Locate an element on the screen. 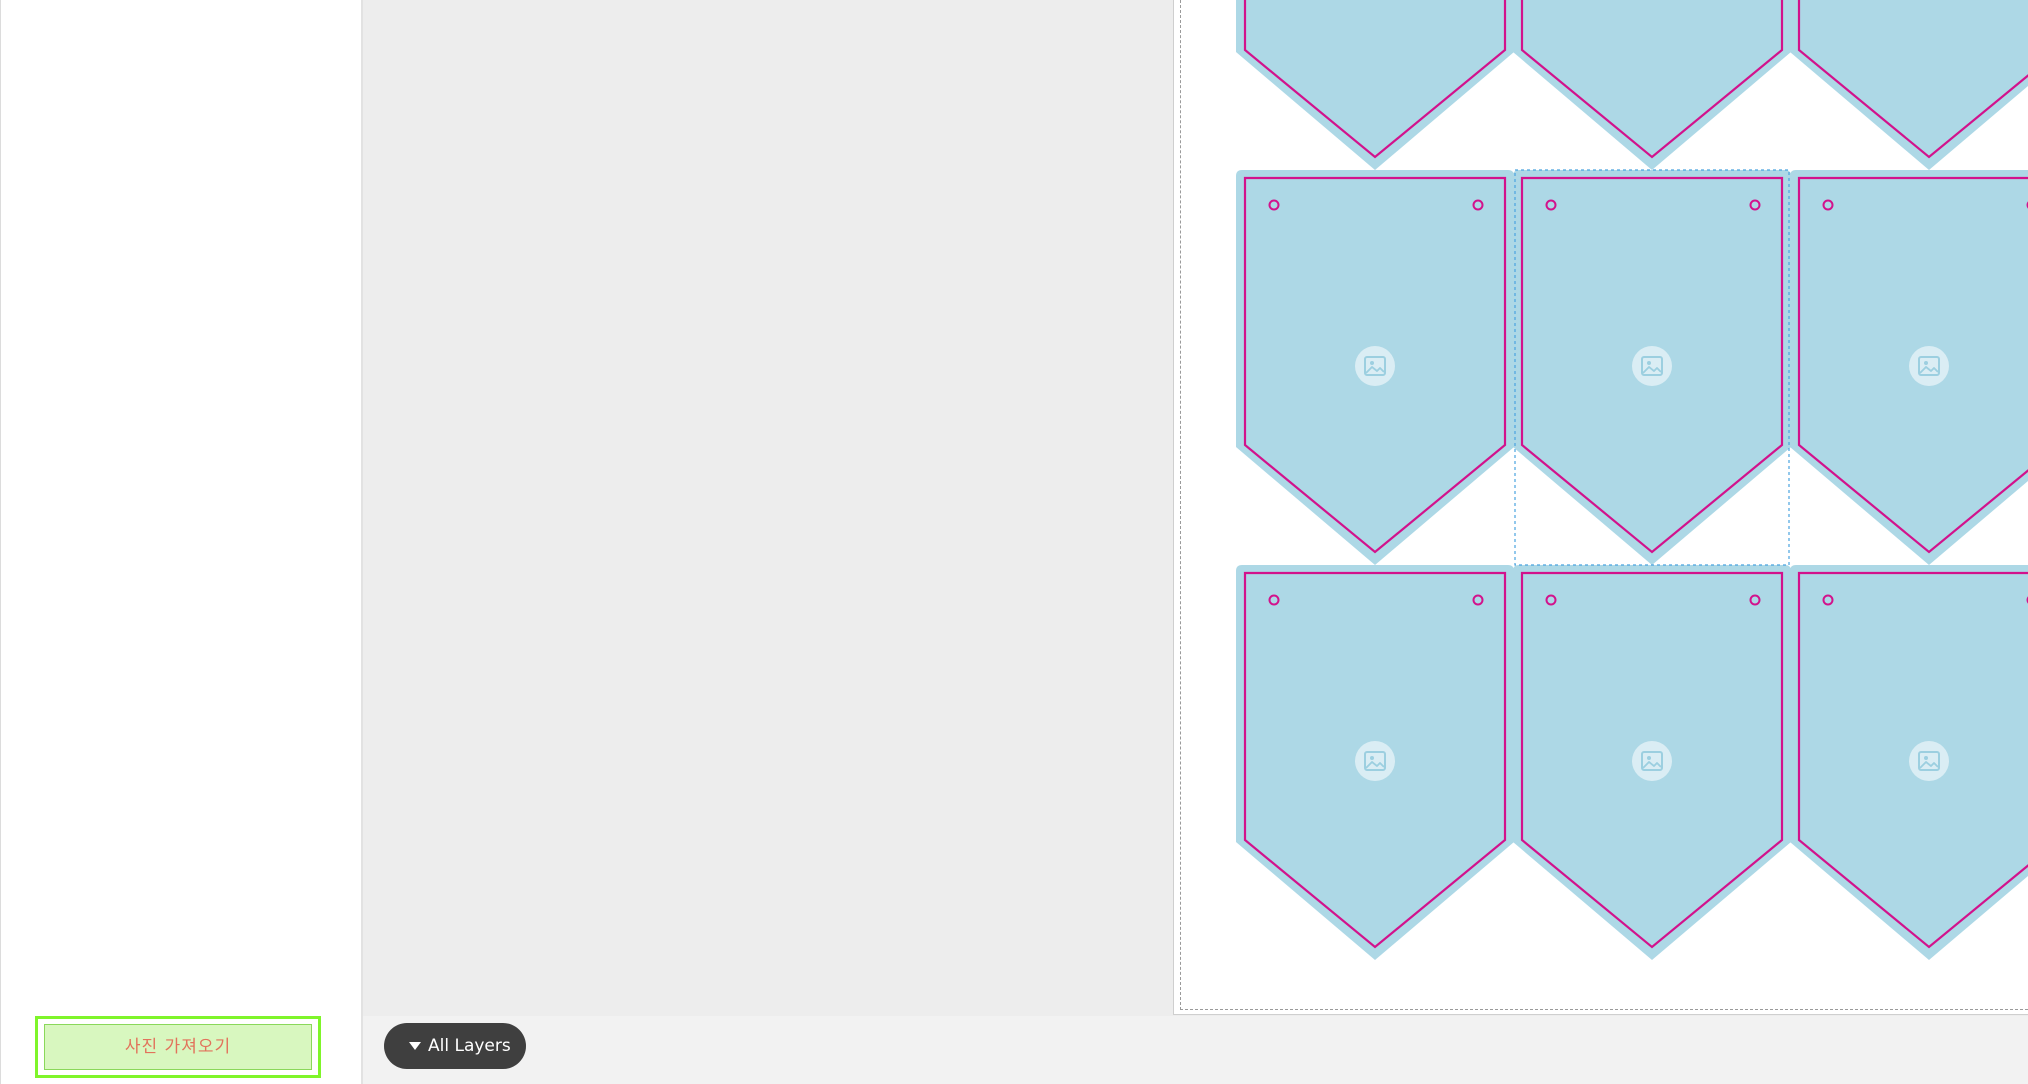  import-photo-highlight: 사진 가져오기 is located at coordinates (178, 1047).